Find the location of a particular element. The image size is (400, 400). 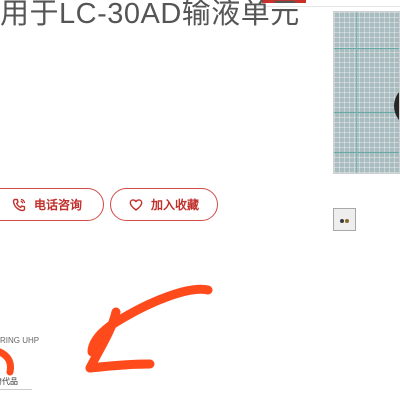

spec-text: RING UHP is located at coordinates (20, 340).